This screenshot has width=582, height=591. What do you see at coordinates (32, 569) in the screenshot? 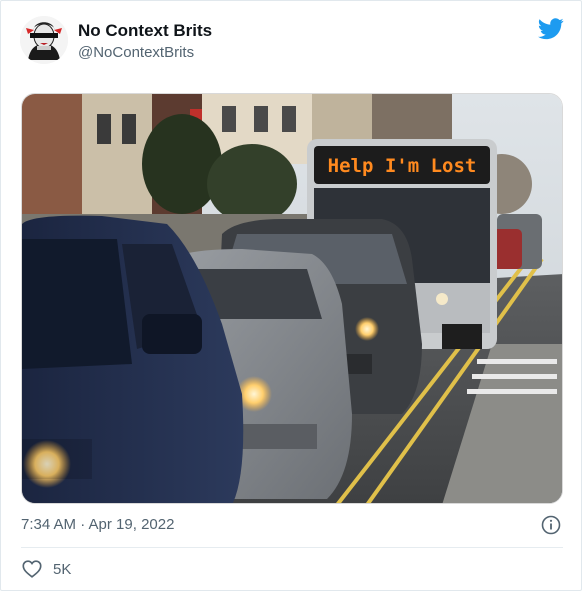
I see `heart-icon` at bounding box center [32, 569].